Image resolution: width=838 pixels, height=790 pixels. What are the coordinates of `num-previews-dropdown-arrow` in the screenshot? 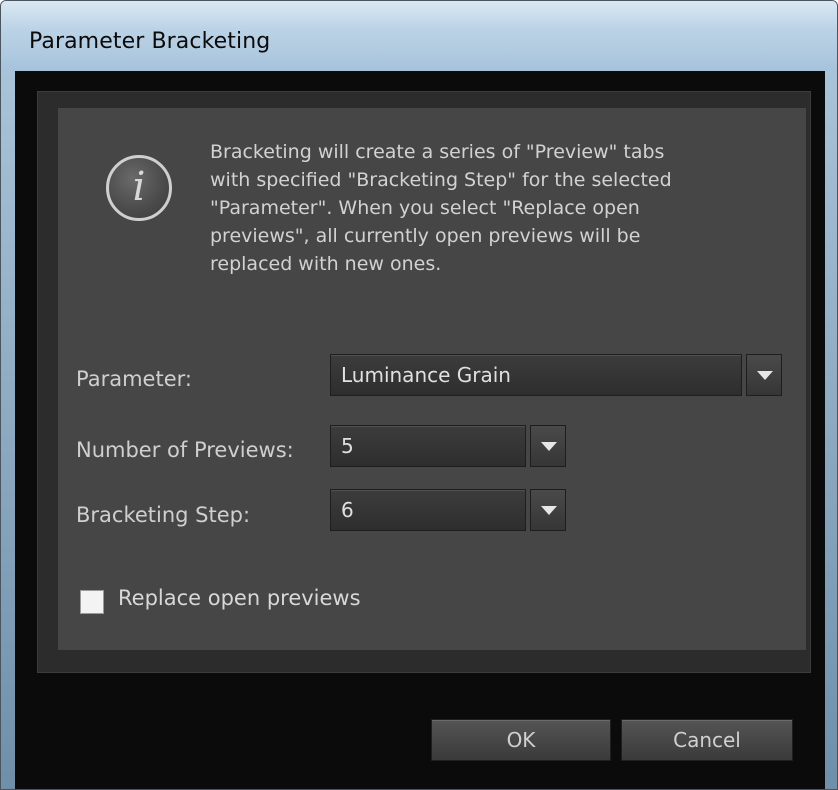 It's located at (548, 446).